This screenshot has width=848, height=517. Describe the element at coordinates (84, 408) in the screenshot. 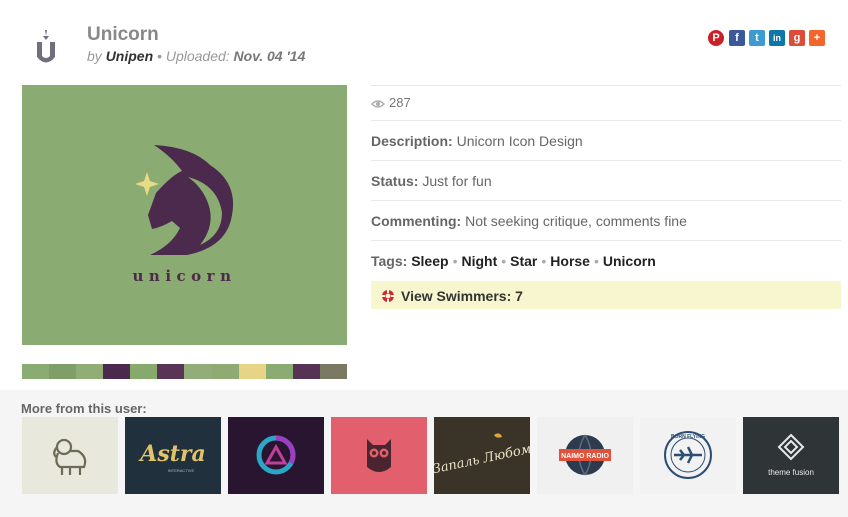

I see `more-from-user-title: More from this user:` at that location.